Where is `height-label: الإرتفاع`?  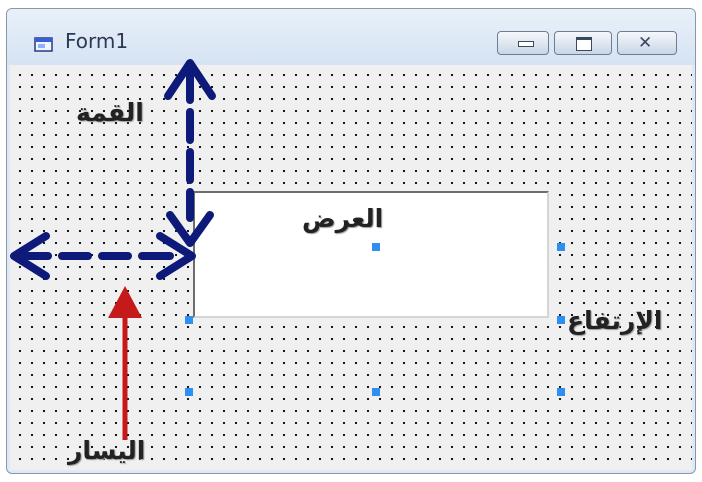
height-label: الإرتفاع is located at coordinates (615, 320).